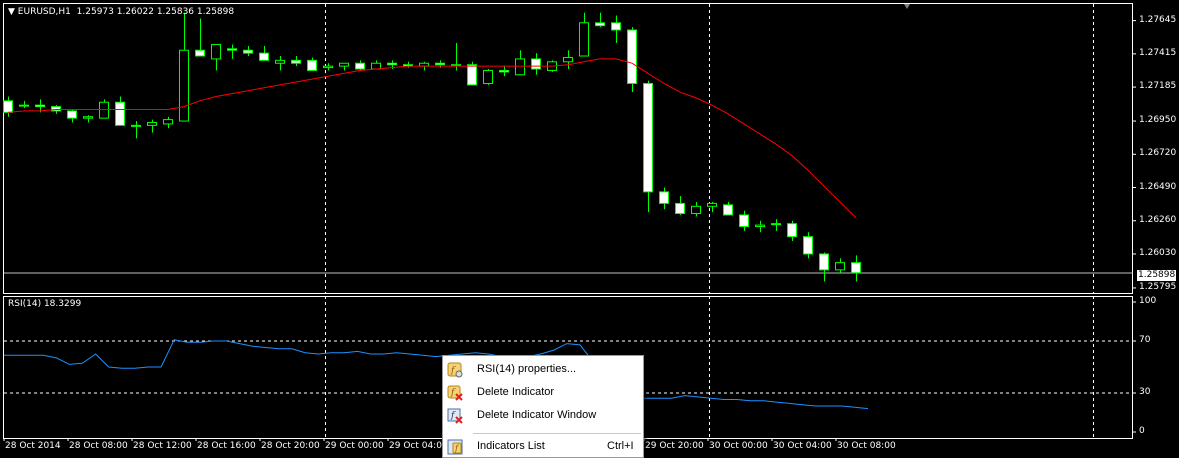 The height and width of the screenshot is (458, 1179). I want to click on price-tick-label: 1.25795, so click(1158, 286).